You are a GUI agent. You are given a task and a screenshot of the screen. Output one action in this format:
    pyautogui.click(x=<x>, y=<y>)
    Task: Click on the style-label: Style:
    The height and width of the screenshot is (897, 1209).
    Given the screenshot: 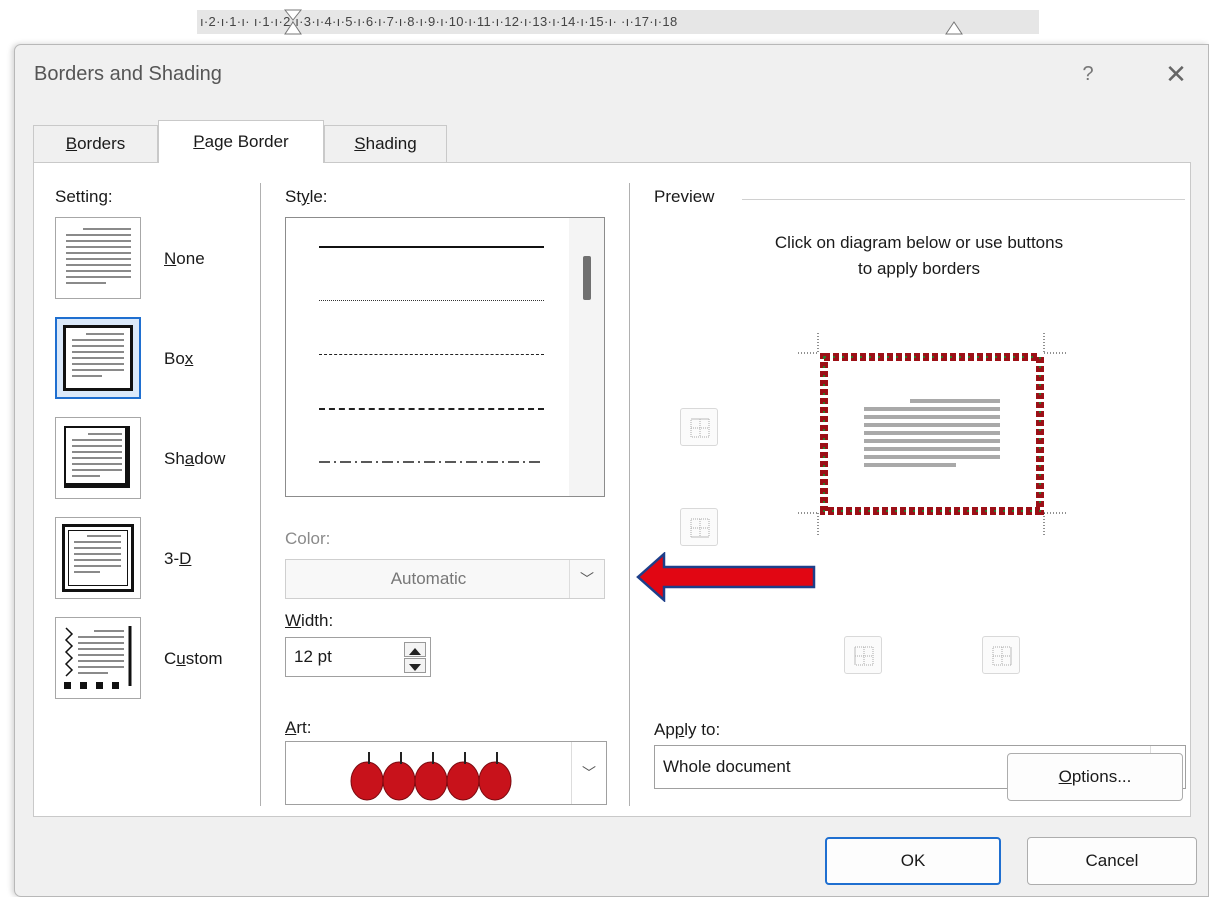 What is the action you would take?
    pyautogui.click(x=306, y=196)
    